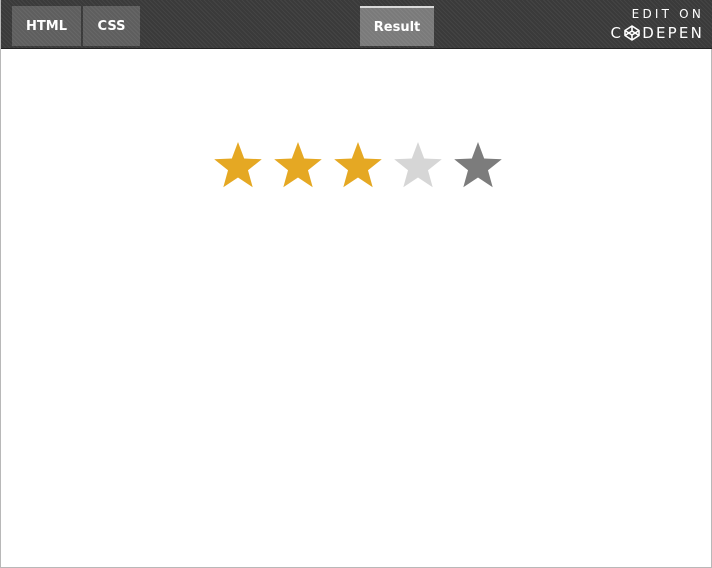  What do you see at coordinates (673, 33) in the screenshot?
I see `codepen-wordmark-rest: DEPEN` at bounding box center [673, 33].